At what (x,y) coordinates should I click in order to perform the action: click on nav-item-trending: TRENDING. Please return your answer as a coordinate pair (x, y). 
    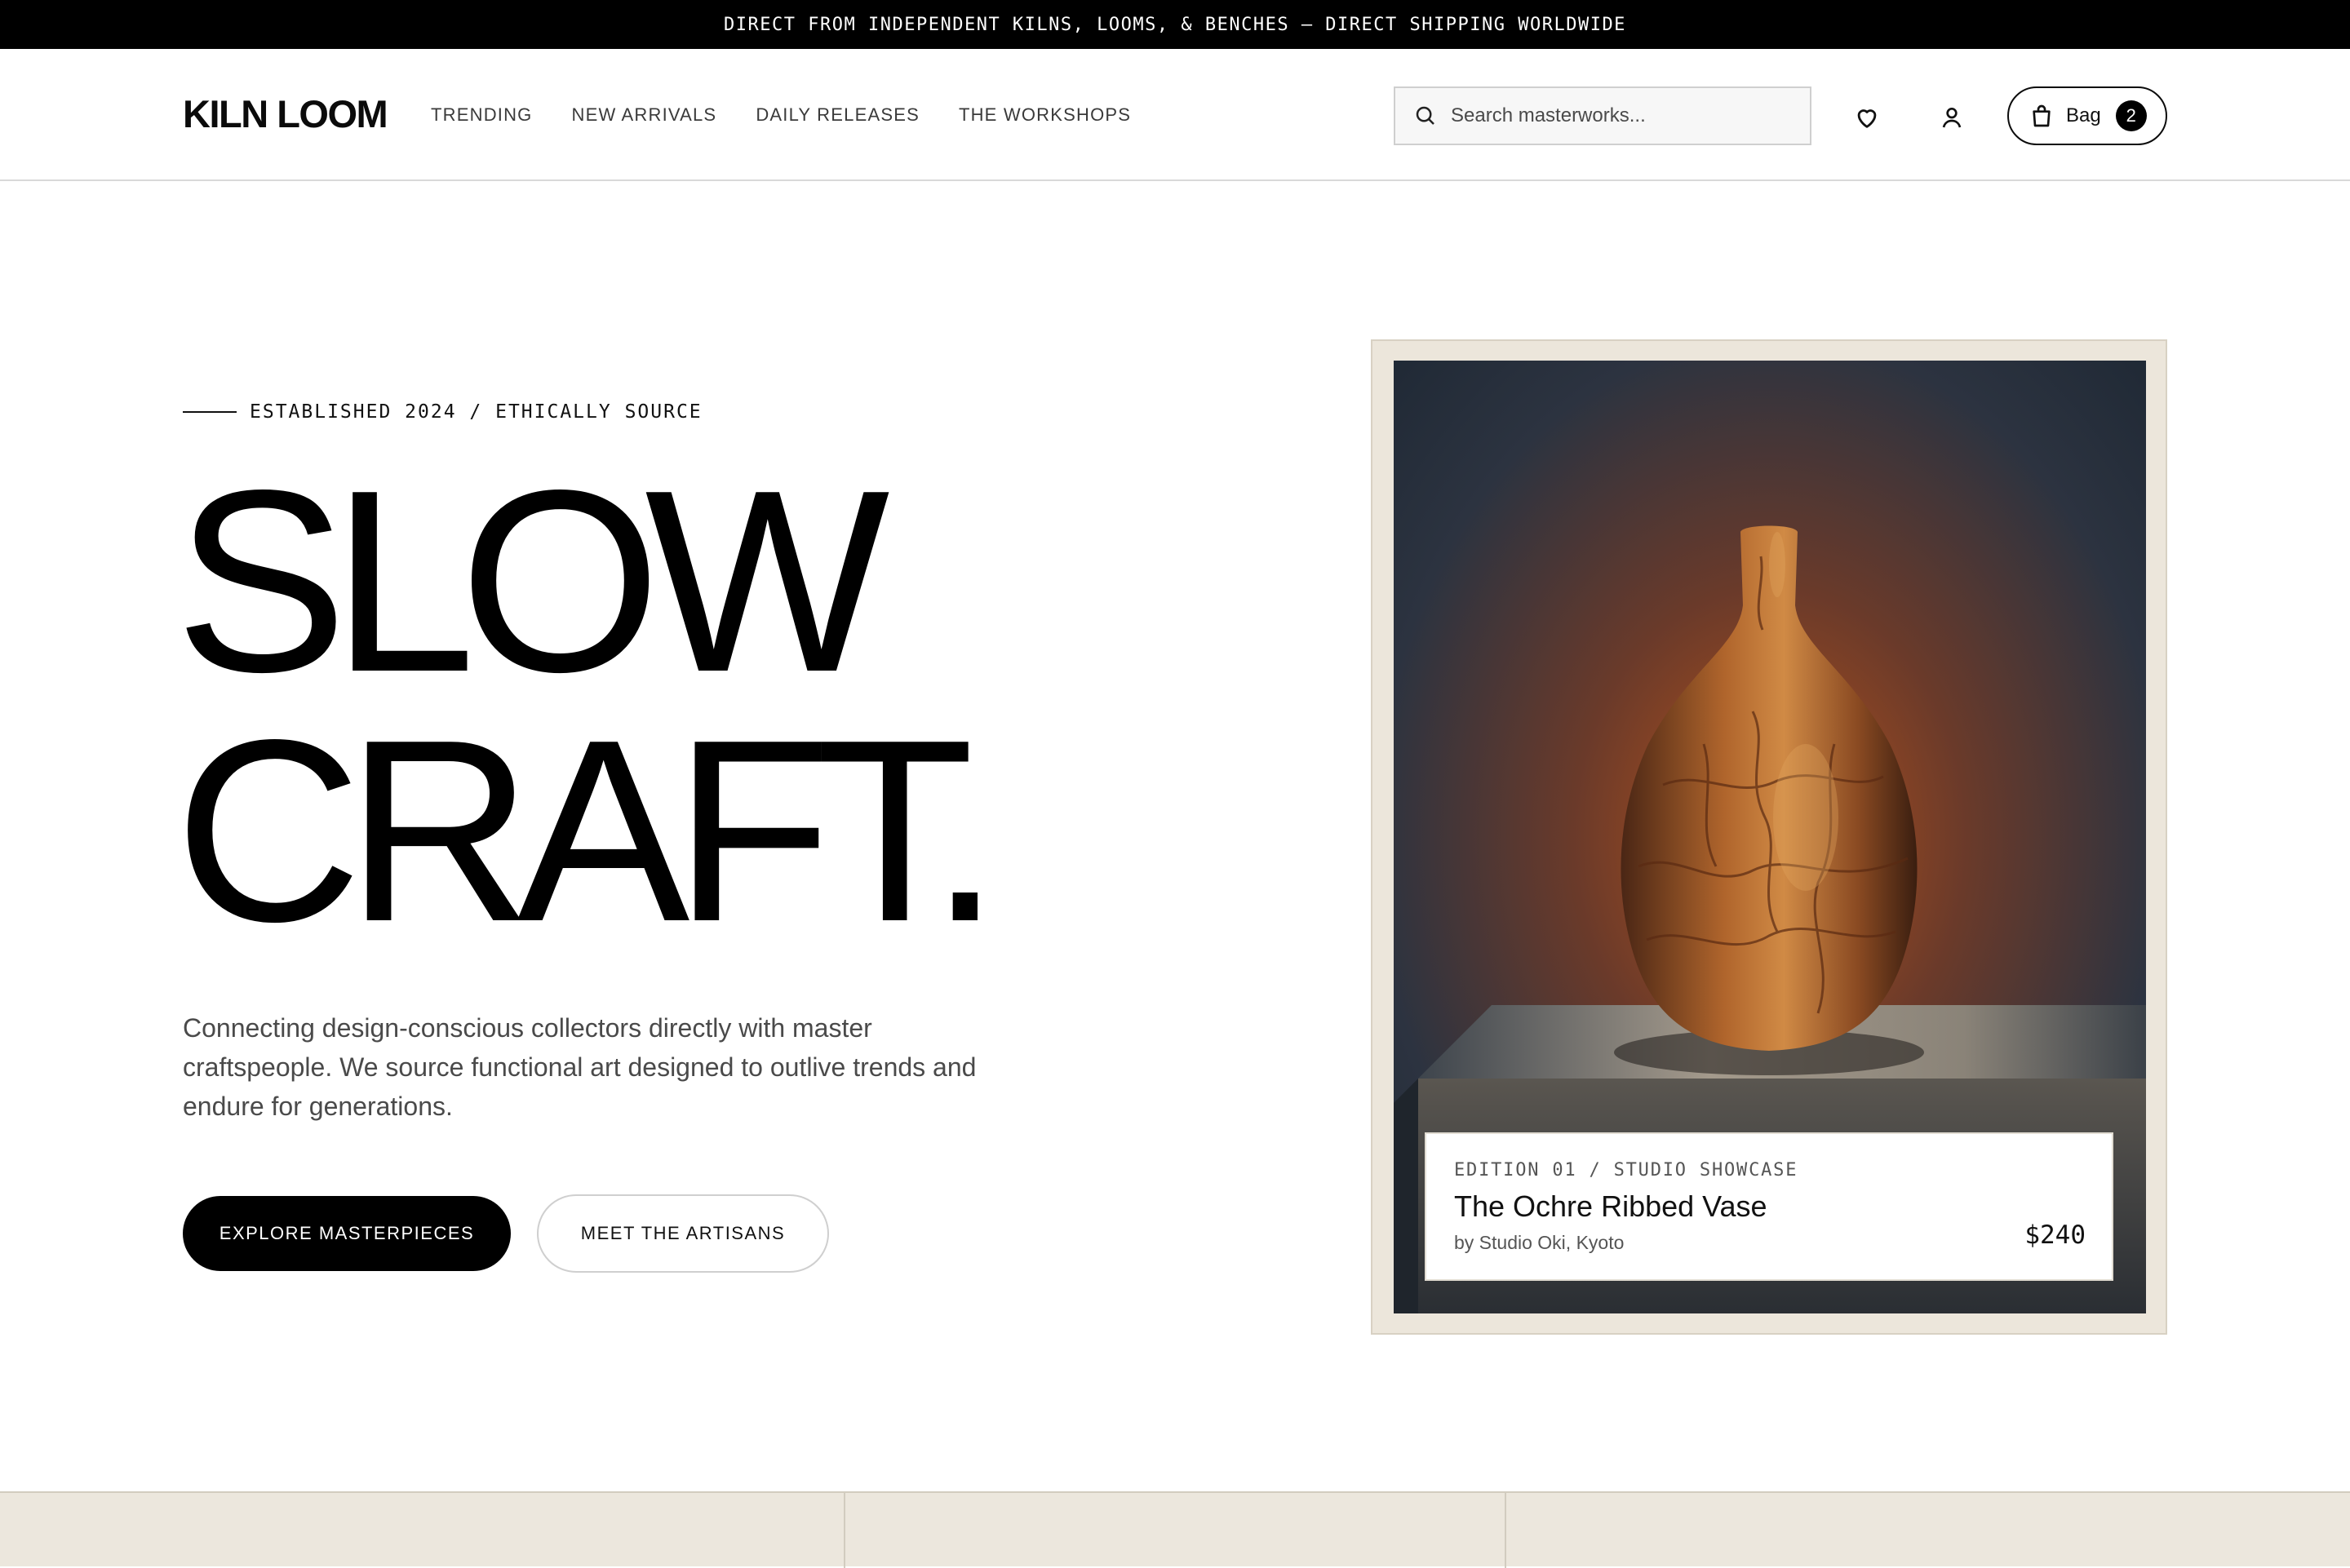
    Looking at the image, I should click on (482, 115).